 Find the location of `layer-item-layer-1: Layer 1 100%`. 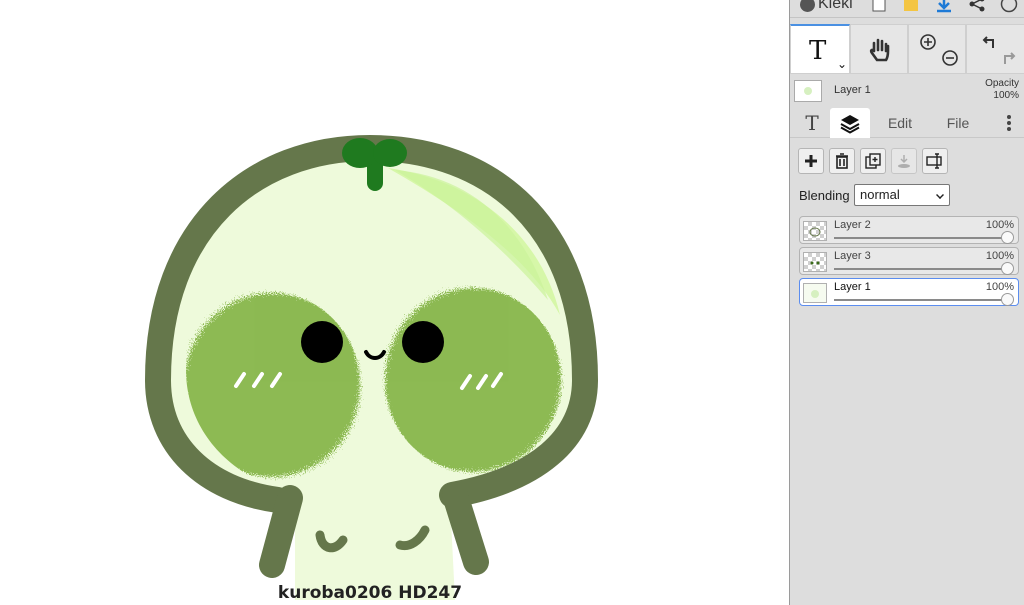

layer-item-layer-1: Layer 1 100% is located at coordinates (909, 292).